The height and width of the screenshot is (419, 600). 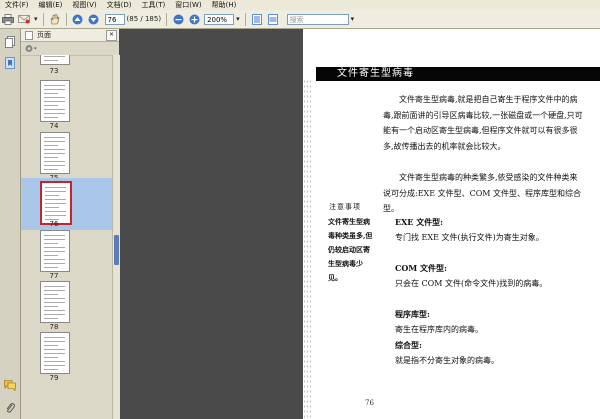 I want to click on arrow-up-icon, so click(x=77, y=19).